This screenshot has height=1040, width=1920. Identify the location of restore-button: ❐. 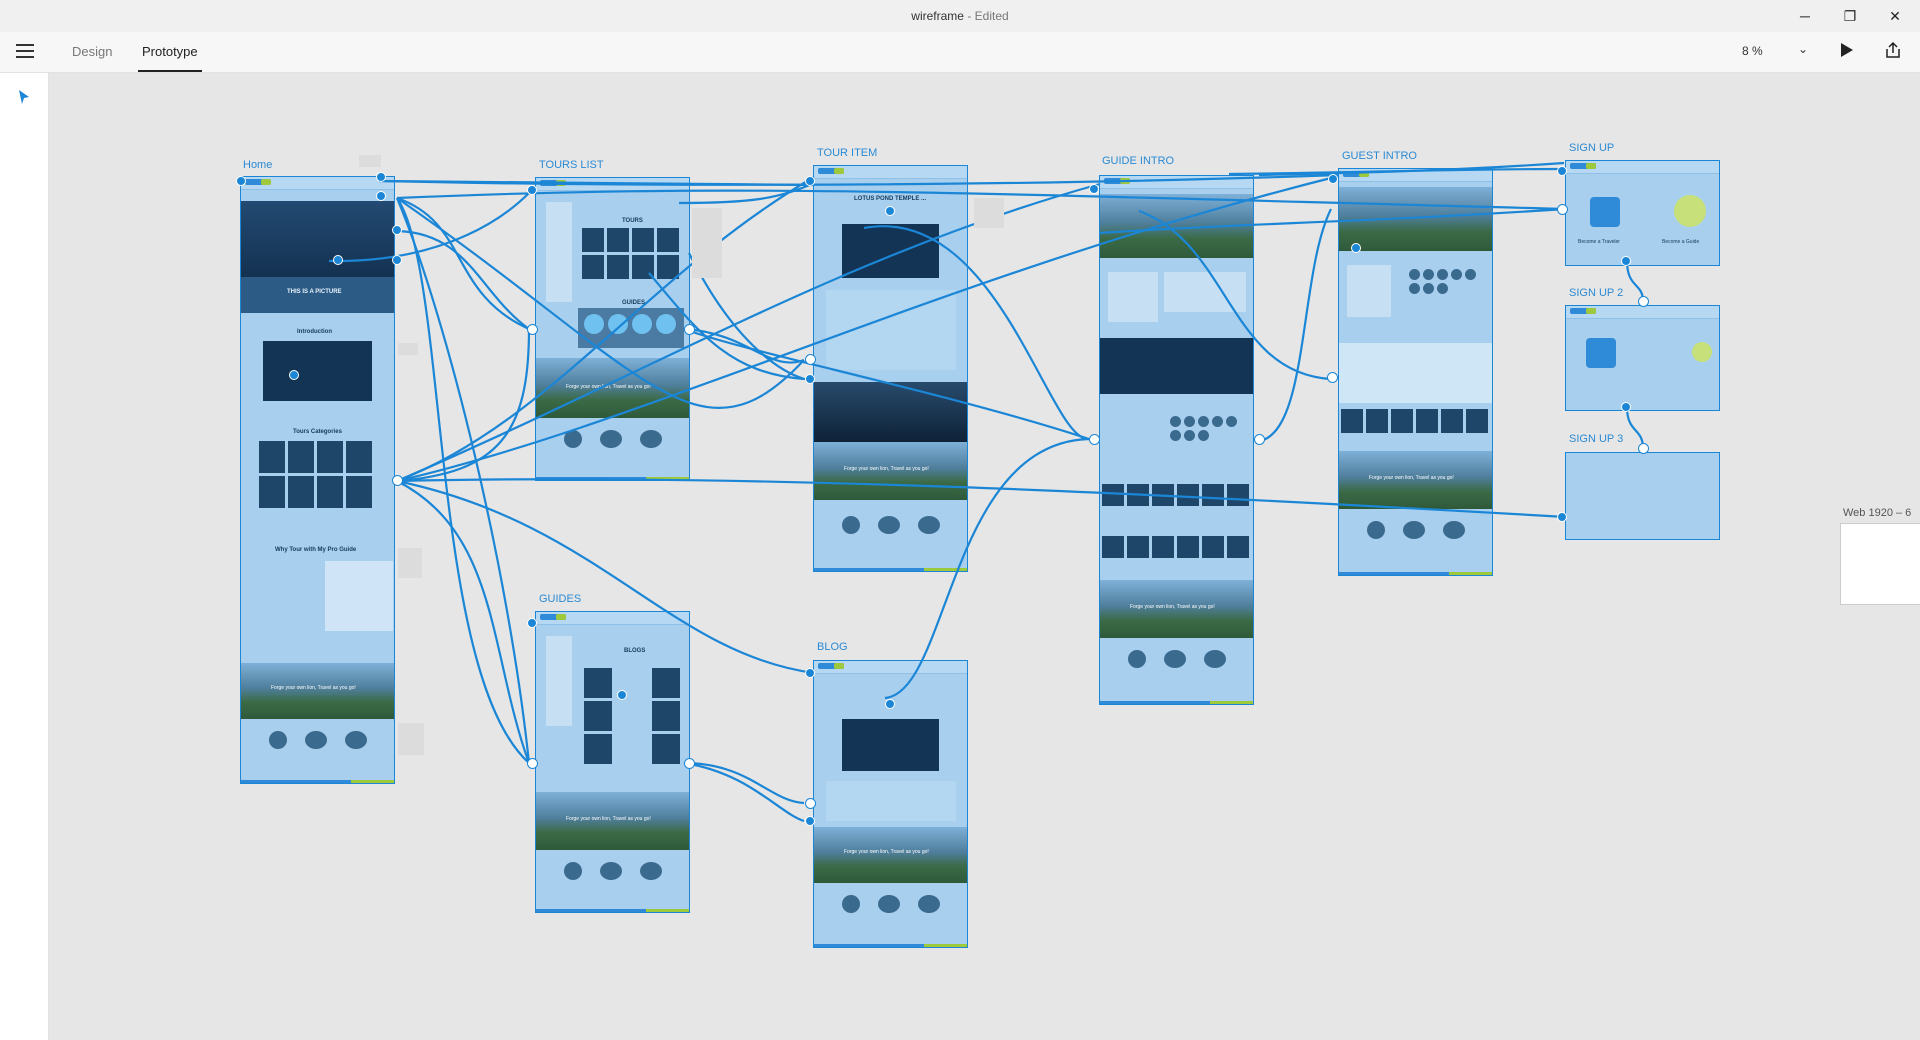
(1850, 16).